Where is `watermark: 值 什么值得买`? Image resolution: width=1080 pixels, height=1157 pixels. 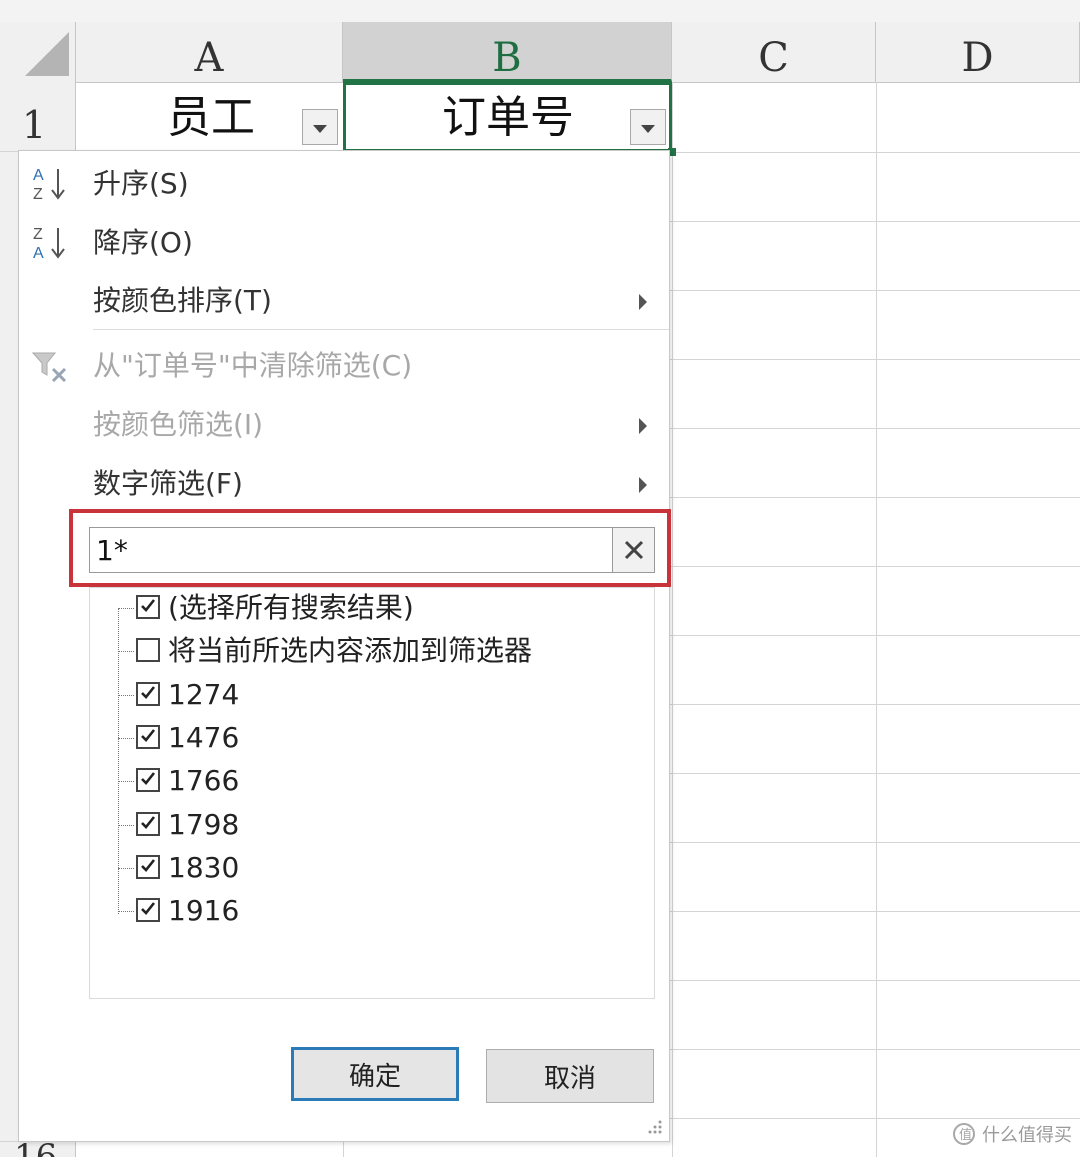
watermark: 值 什么值得买 is located at coordinates (1012, 1134).